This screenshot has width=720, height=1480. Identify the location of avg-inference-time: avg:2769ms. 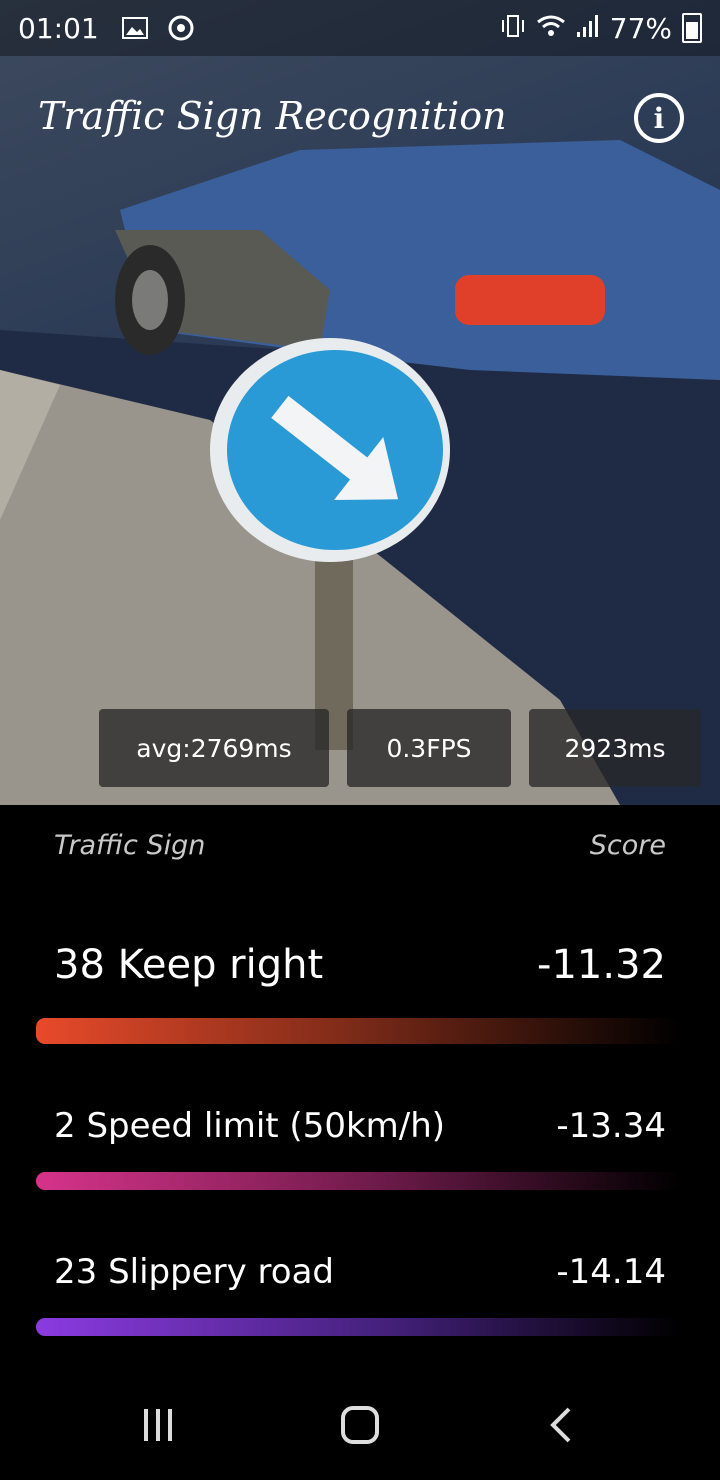
(214, 748).